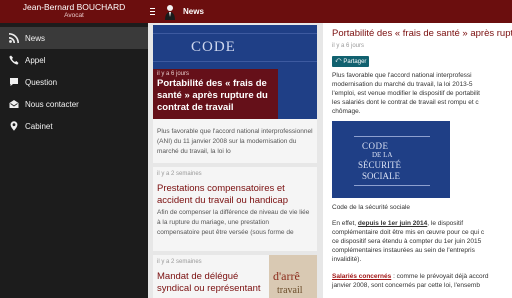 The image size is (512, 298). I want to click on nav-item-question: Question, so click(74, 82).